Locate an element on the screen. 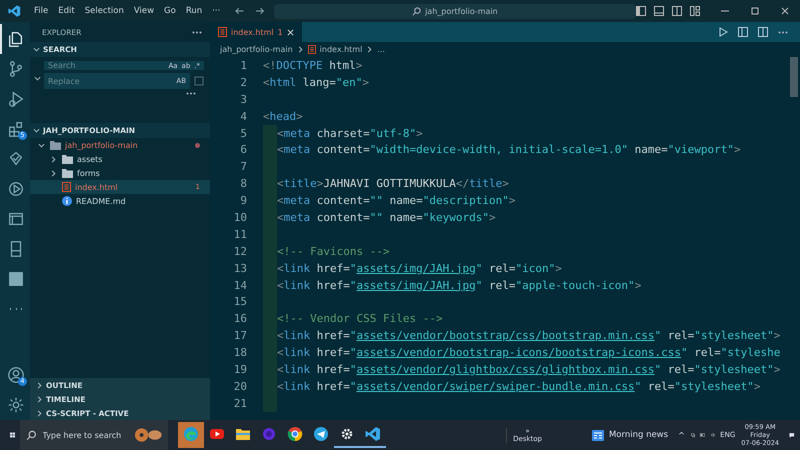 This screenshot has width=800, height=450. code-attribute: charset is located at coordinates (340, 133).